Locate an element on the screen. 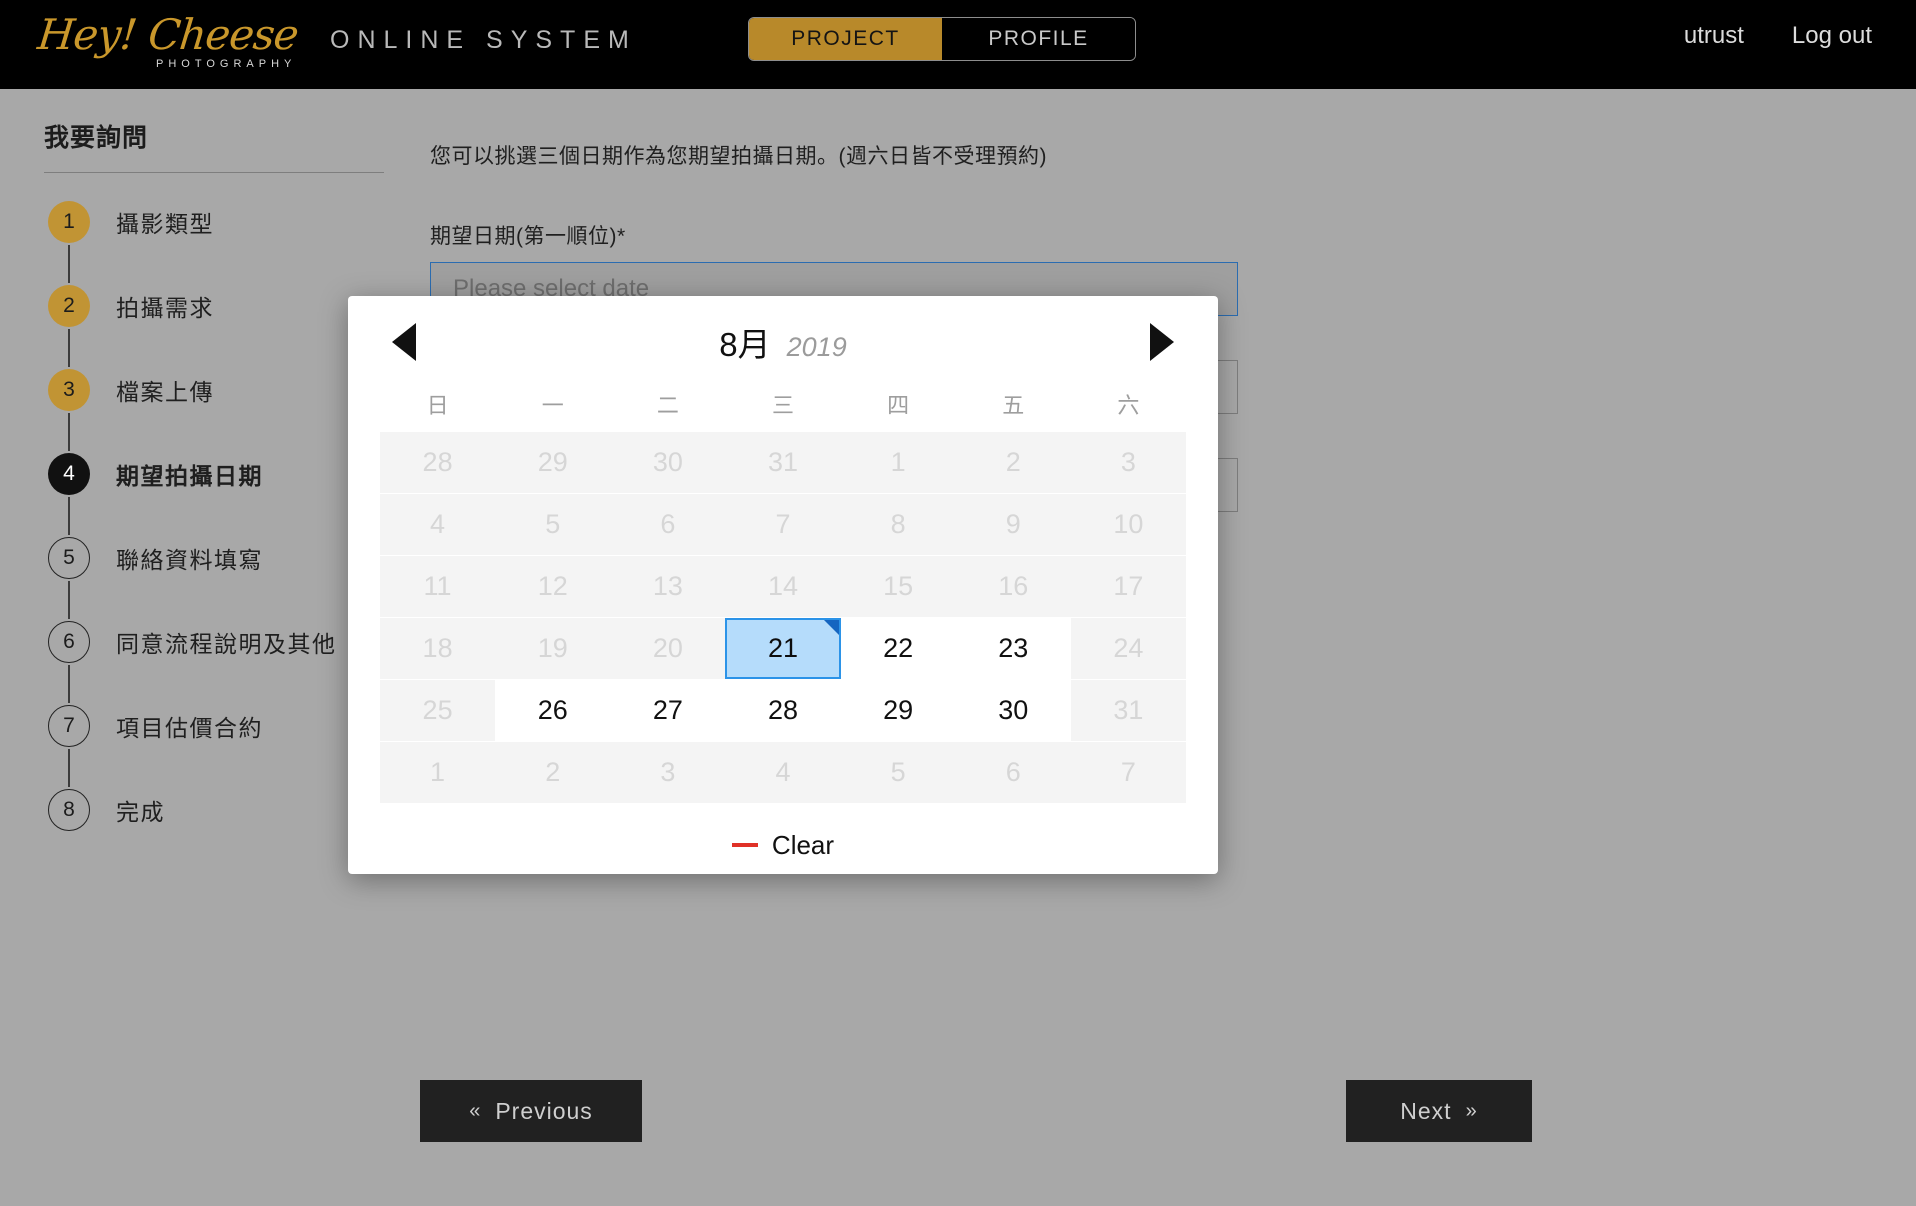  calendar-day-cell: 7 is located at coordinates (783, 524).